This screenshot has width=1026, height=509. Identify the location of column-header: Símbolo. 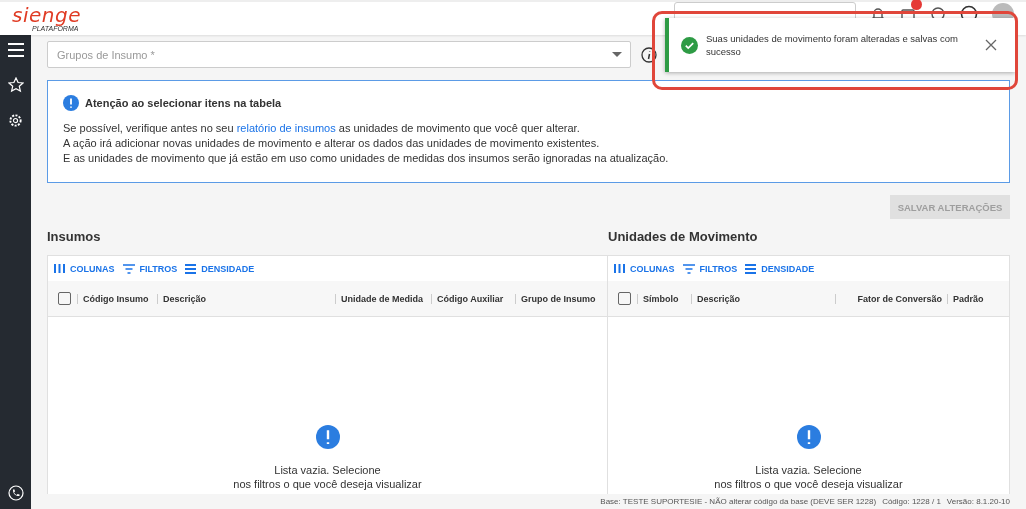
(661, 298).